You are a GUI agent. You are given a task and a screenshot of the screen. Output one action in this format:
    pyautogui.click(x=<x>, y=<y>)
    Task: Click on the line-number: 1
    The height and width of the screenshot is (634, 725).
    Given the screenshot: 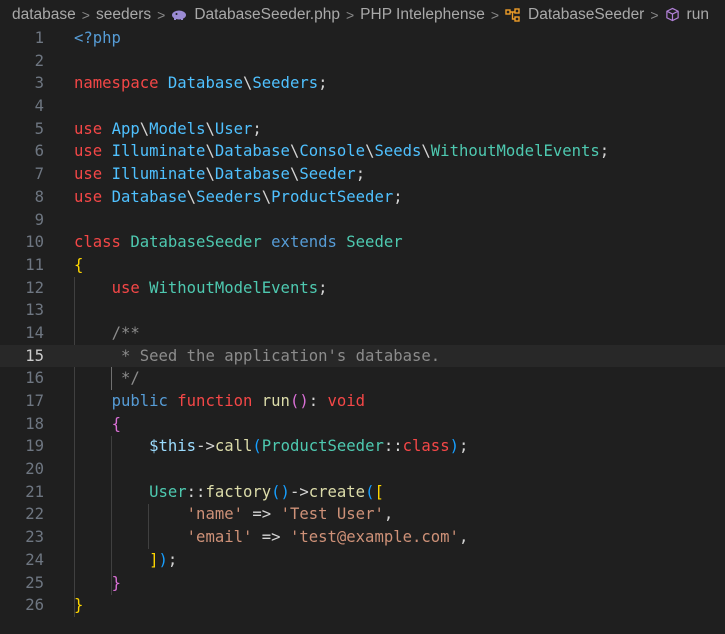 What is the action you would take?
    pyautogui.click(x=39, y=38)
    